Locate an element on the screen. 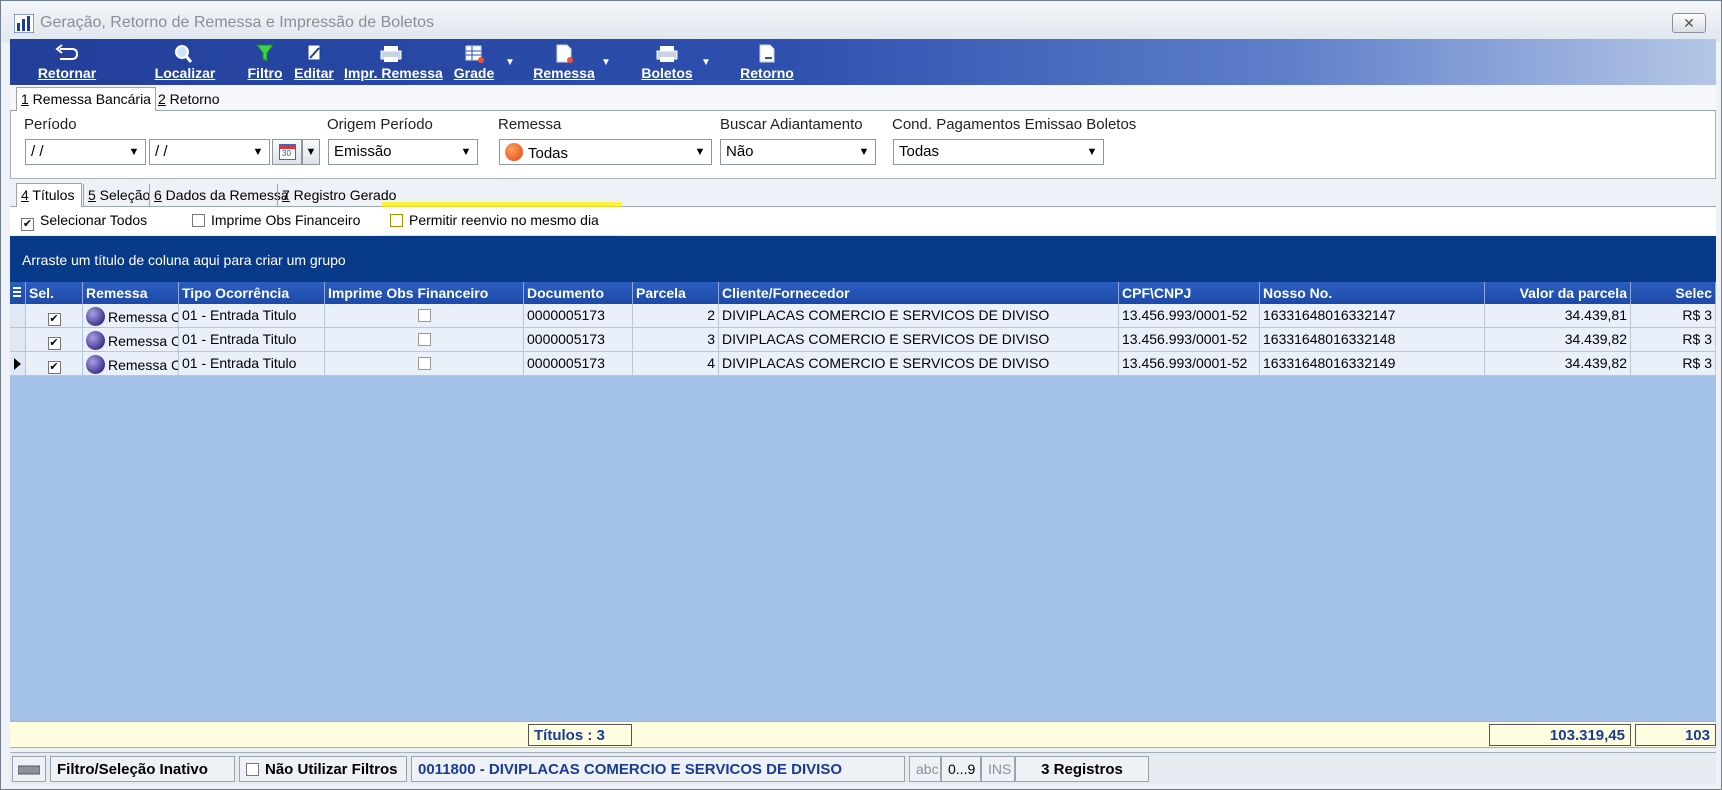 The width and height of the screenshot is (1722, 790). tab-selecao: 5 Seleção is located at coordinates (118, 195).